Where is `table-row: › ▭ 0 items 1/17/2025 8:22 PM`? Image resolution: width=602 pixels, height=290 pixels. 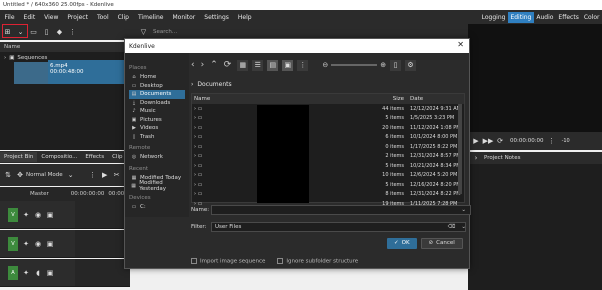
table-row: › ▭ 0 items 1/17/2025 8:22 PM is located at coordinates (328, 147).